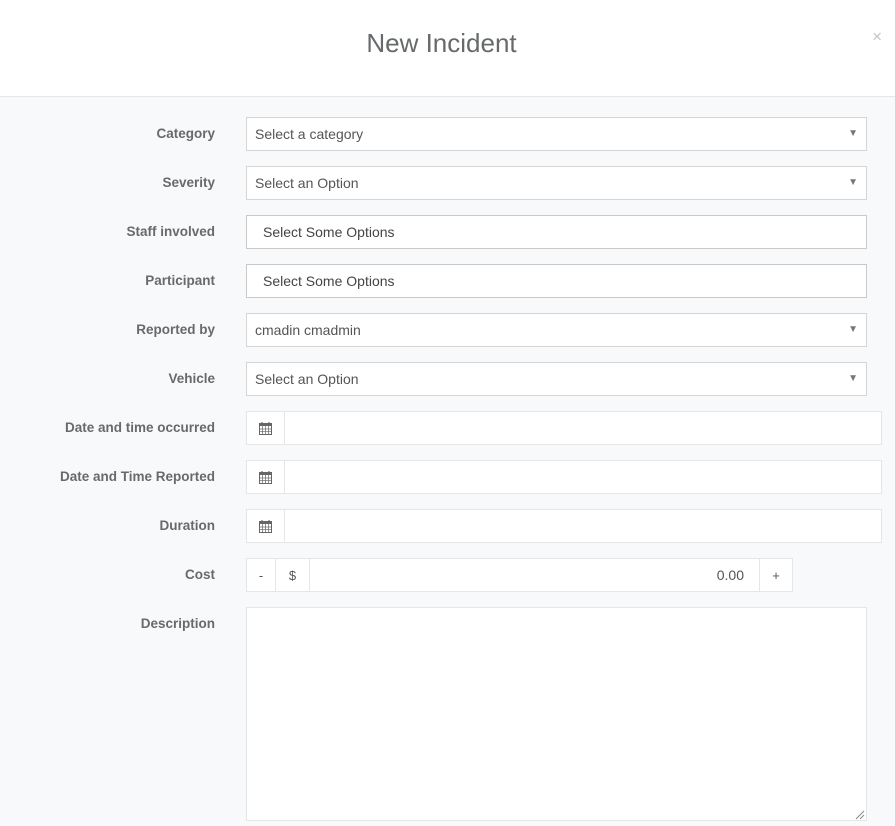 The image size is (895, 826). What do you see at coordinates (191, 378) in the screenshot?
I see `vehicle-label: Vehicle` at bounding box center [191, 378].